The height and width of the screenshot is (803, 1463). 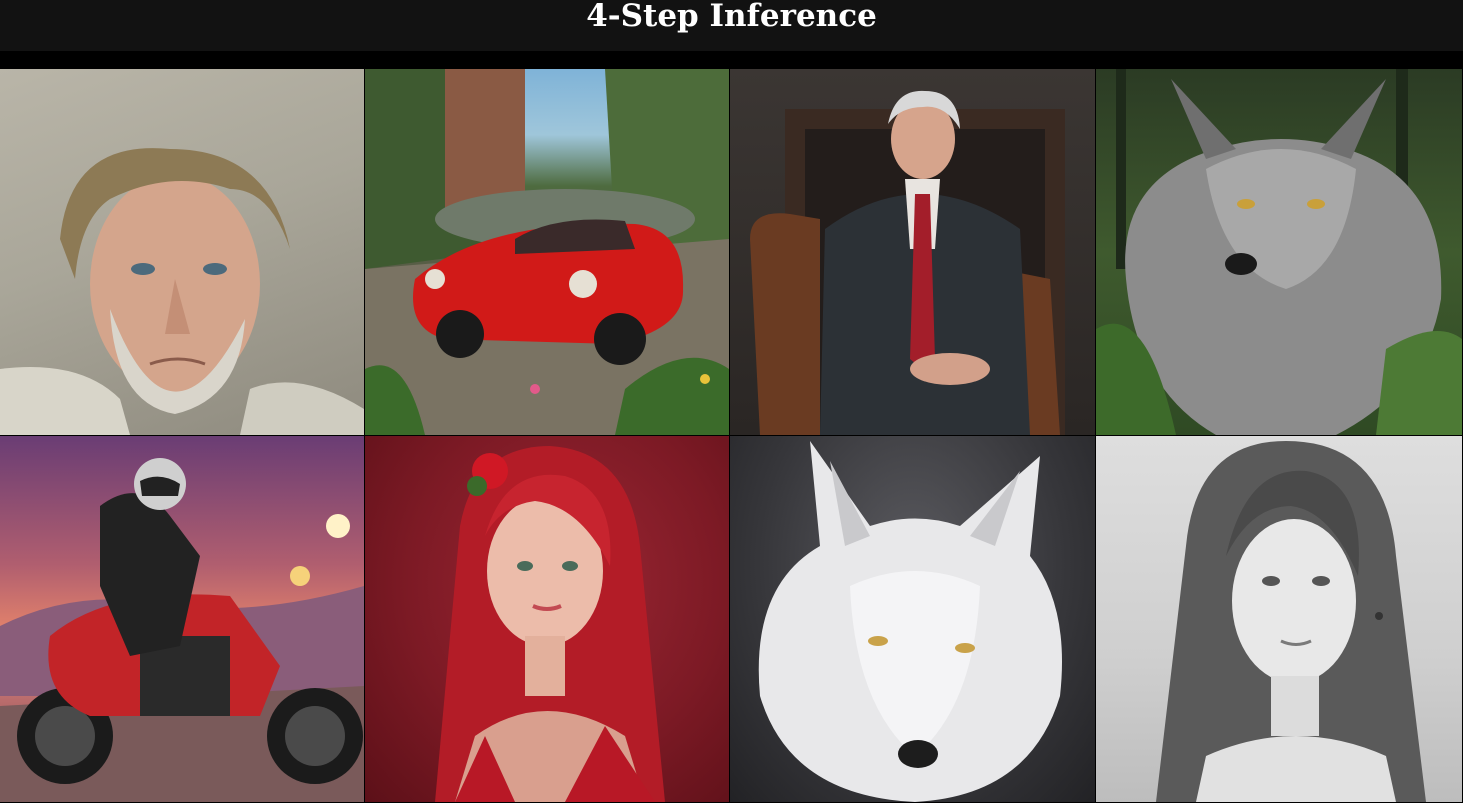 I want to click on page-title: 4-Step Inference, so click(x=731, y=17).